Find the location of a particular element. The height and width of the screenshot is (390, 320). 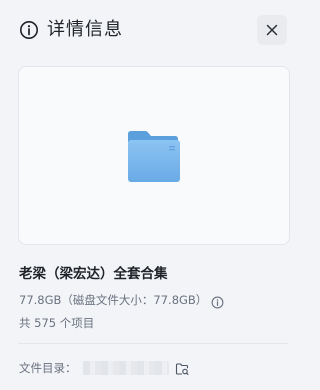

folder-icon is located at coordinates (153, 157).